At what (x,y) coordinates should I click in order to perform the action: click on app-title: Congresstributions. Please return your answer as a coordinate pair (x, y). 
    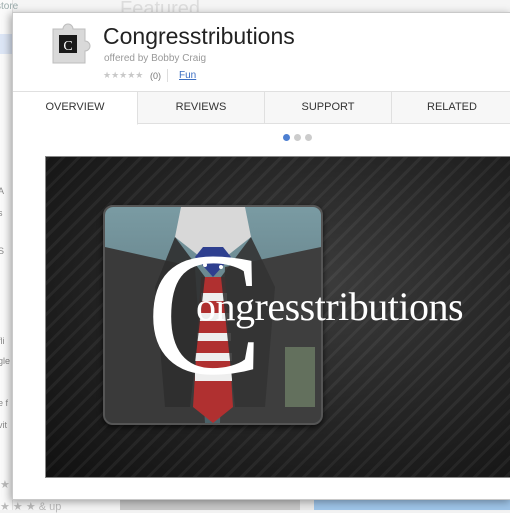
    Looking at the image, I should click on (199, 36).